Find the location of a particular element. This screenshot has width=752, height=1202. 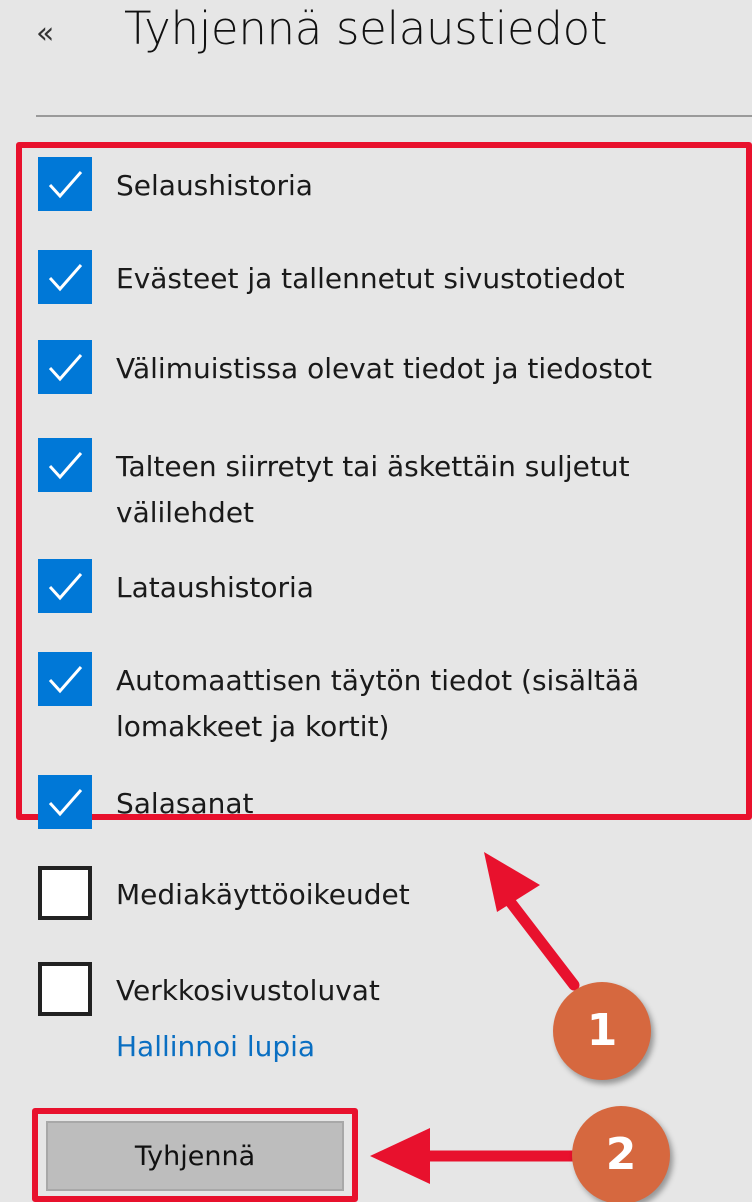

checkbox-cookies is located at coordinates (65, 277).